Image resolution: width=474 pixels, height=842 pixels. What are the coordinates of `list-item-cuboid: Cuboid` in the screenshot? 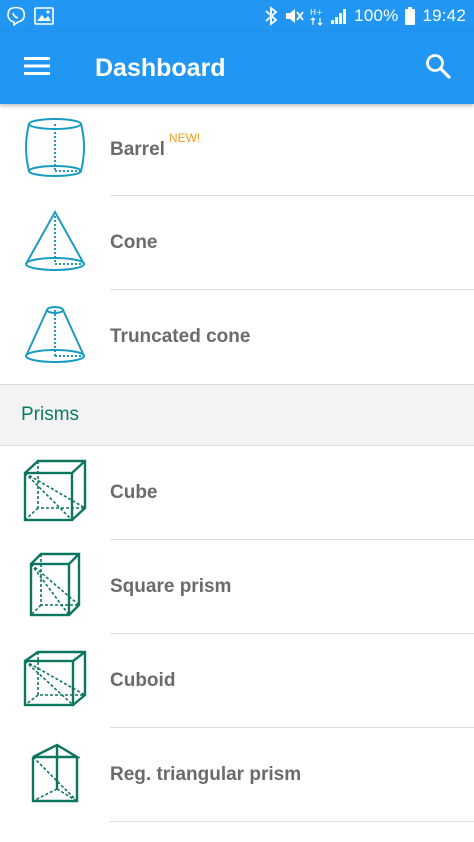 It's located at (237, 681).